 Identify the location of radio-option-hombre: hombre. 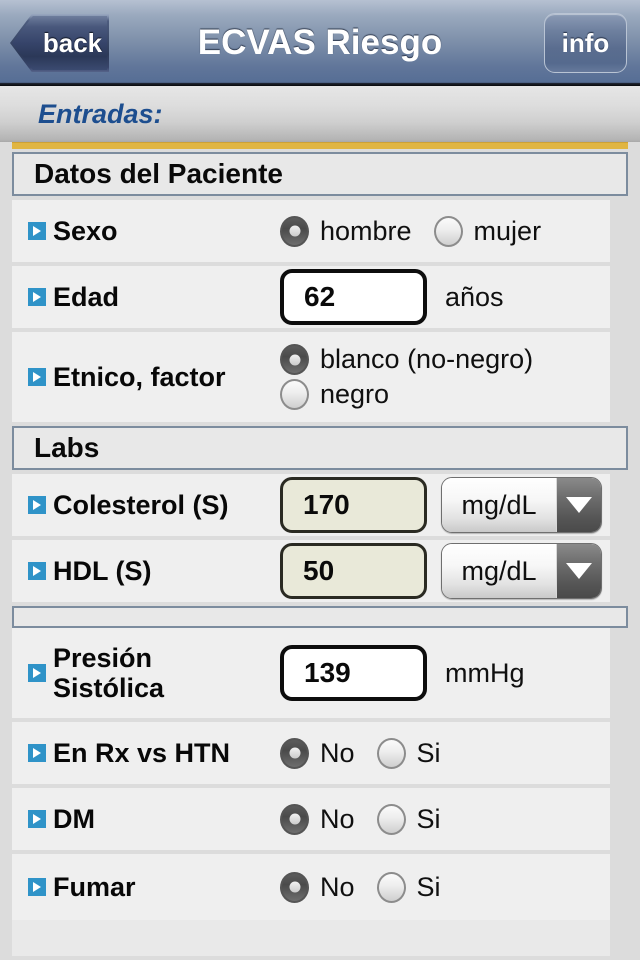
(346, 231).